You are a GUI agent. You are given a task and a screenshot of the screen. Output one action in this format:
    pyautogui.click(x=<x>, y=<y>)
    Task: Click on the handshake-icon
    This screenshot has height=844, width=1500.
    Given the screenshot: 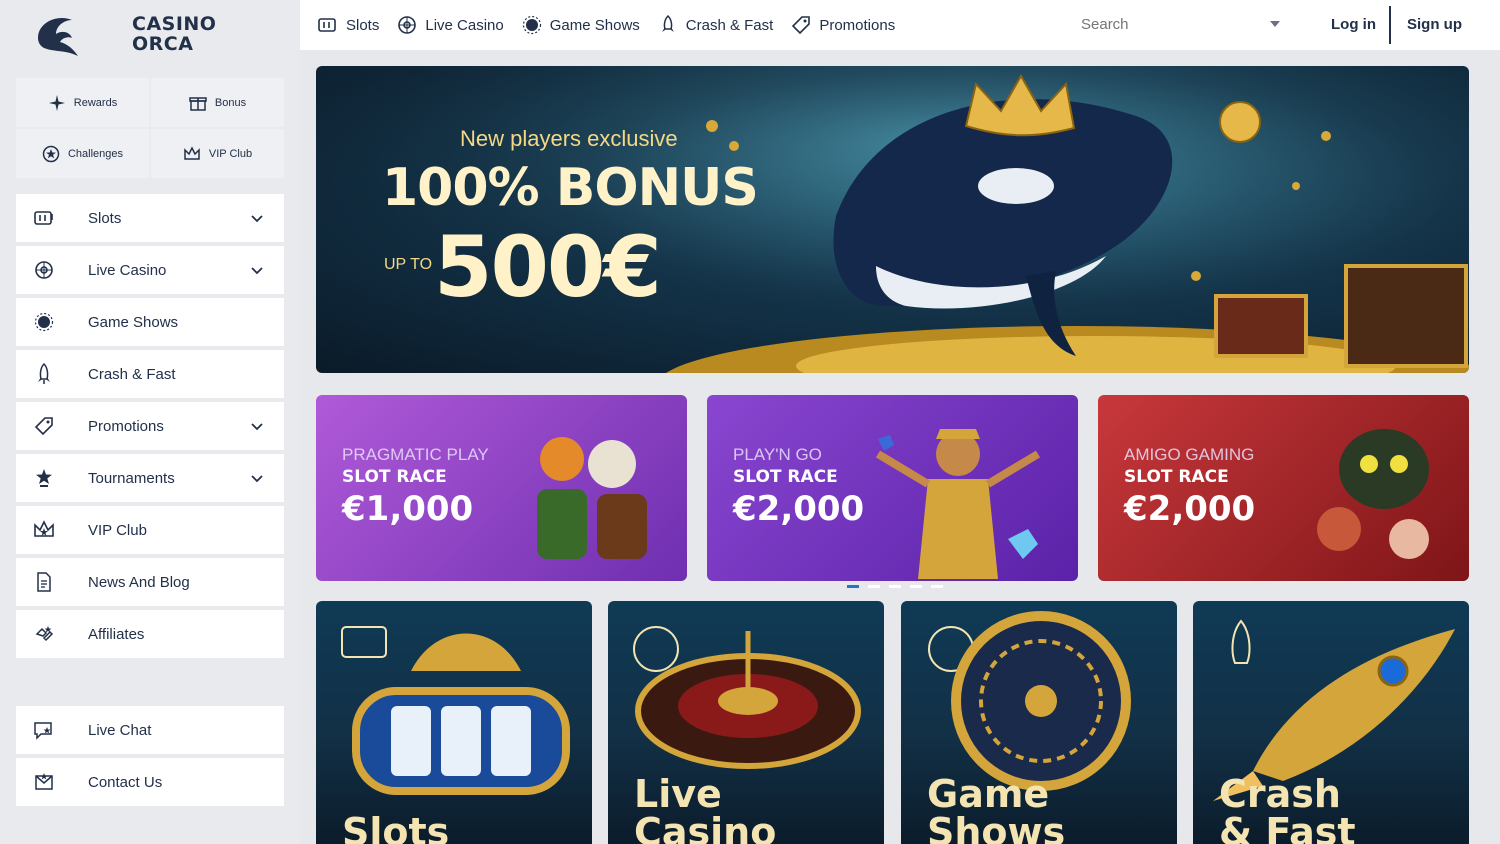 What is the action you would take?
    pyautogui.click(x=44, y=634)
    